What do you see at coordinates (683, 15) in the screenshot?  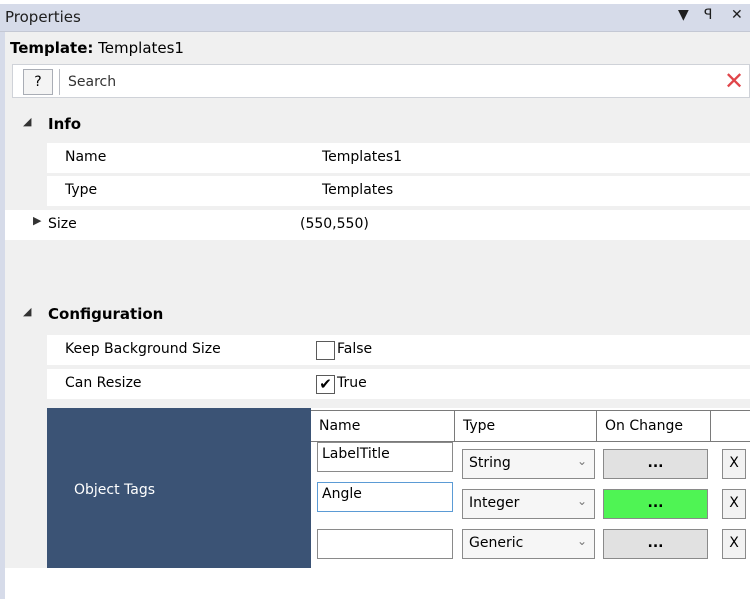 I see `dropdown-icon: ▼` at bounding box center [683, 15].